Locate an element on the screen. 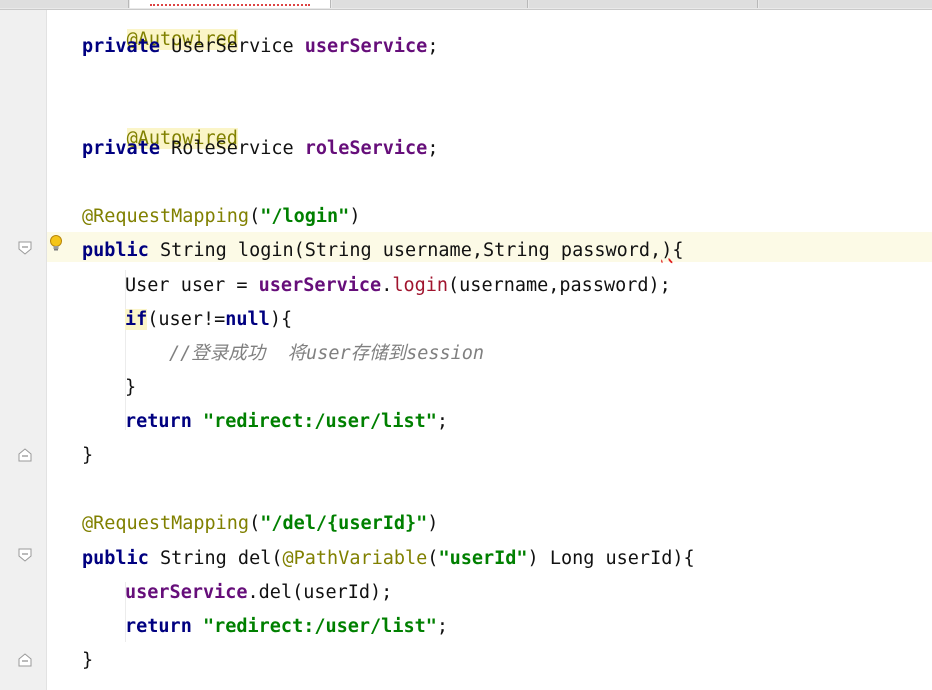 Image resolution: width=932 pixels, height=690 pixels. code-line: private RoleService roleService; is located at coordinates (260, 149).